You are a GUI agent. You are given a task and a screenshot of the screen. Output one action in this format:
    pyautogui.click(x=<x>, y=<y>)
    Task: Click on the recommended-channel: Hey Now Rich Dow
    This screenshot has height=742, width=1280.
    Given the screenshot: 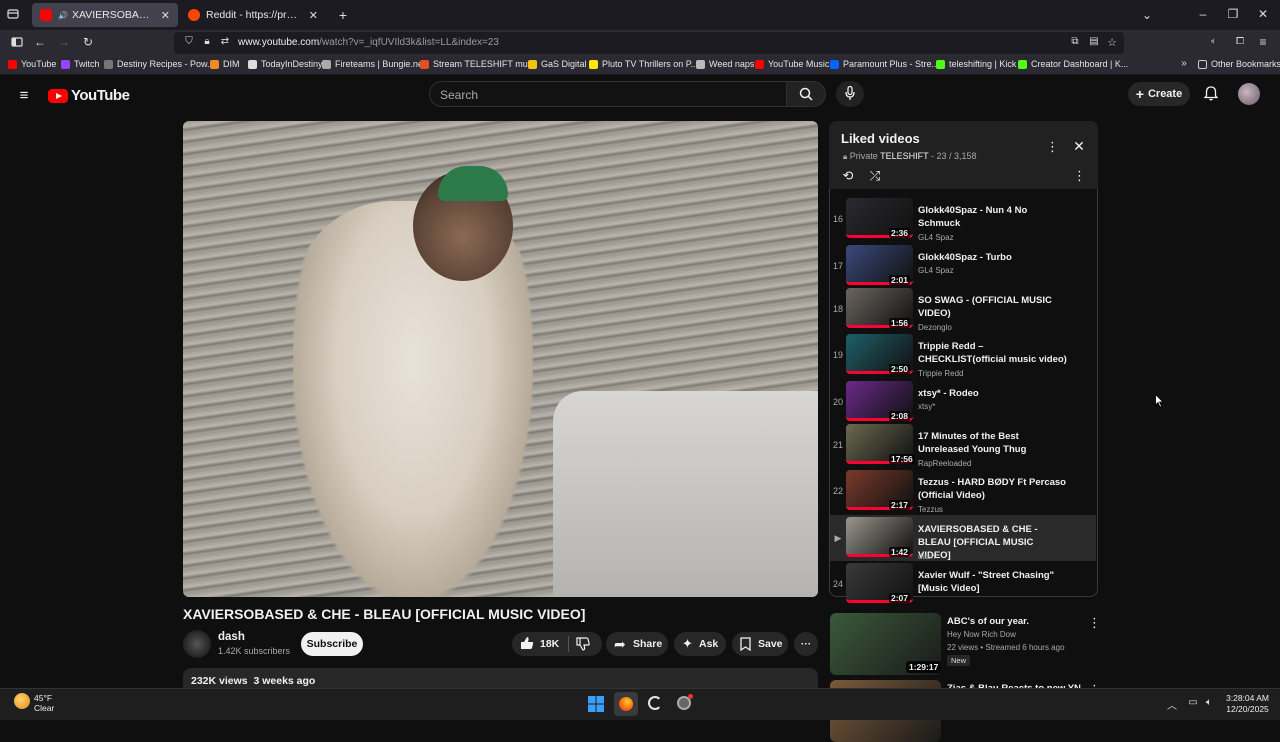 What is the action you would take?
    pyautogui.click(x=981, y=634)
    